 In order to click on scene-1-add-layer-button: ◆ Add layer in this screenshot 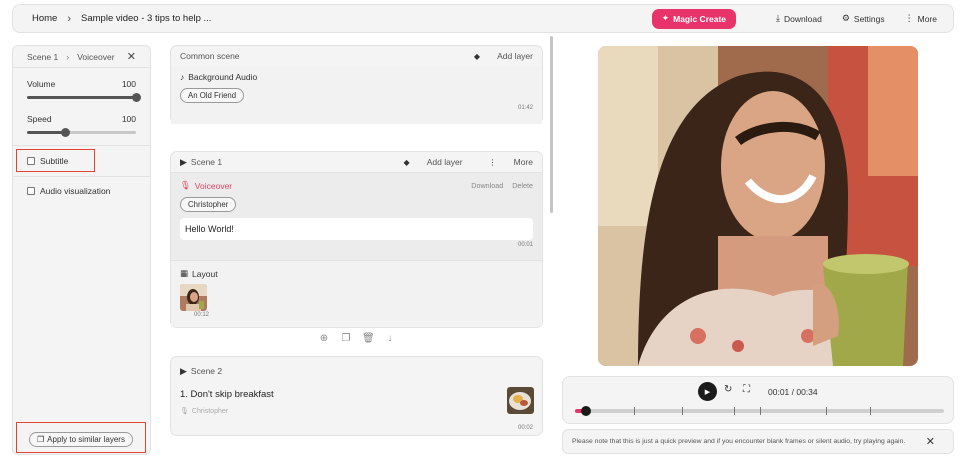, I will do `click(427, 162)`.